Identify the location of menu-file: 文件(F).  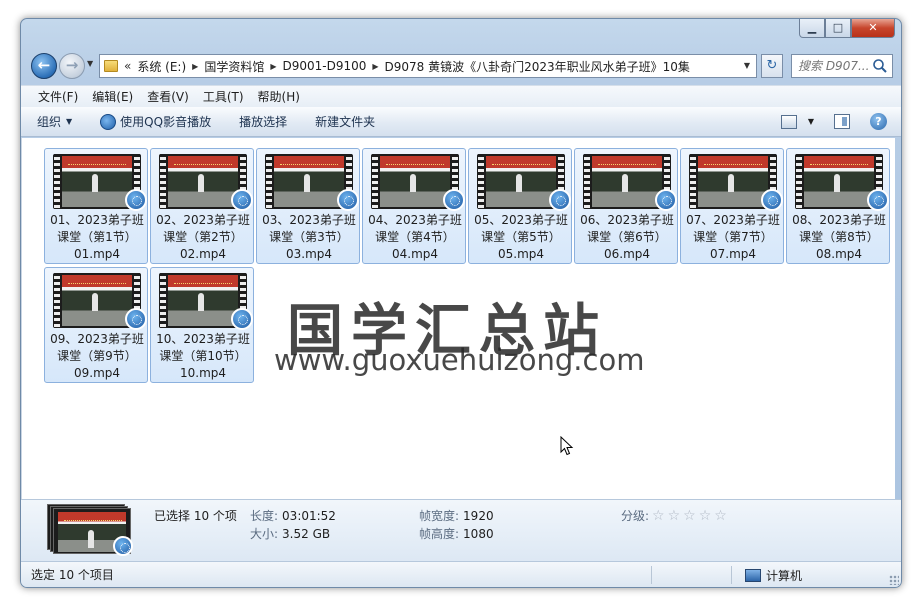
(58, 96).